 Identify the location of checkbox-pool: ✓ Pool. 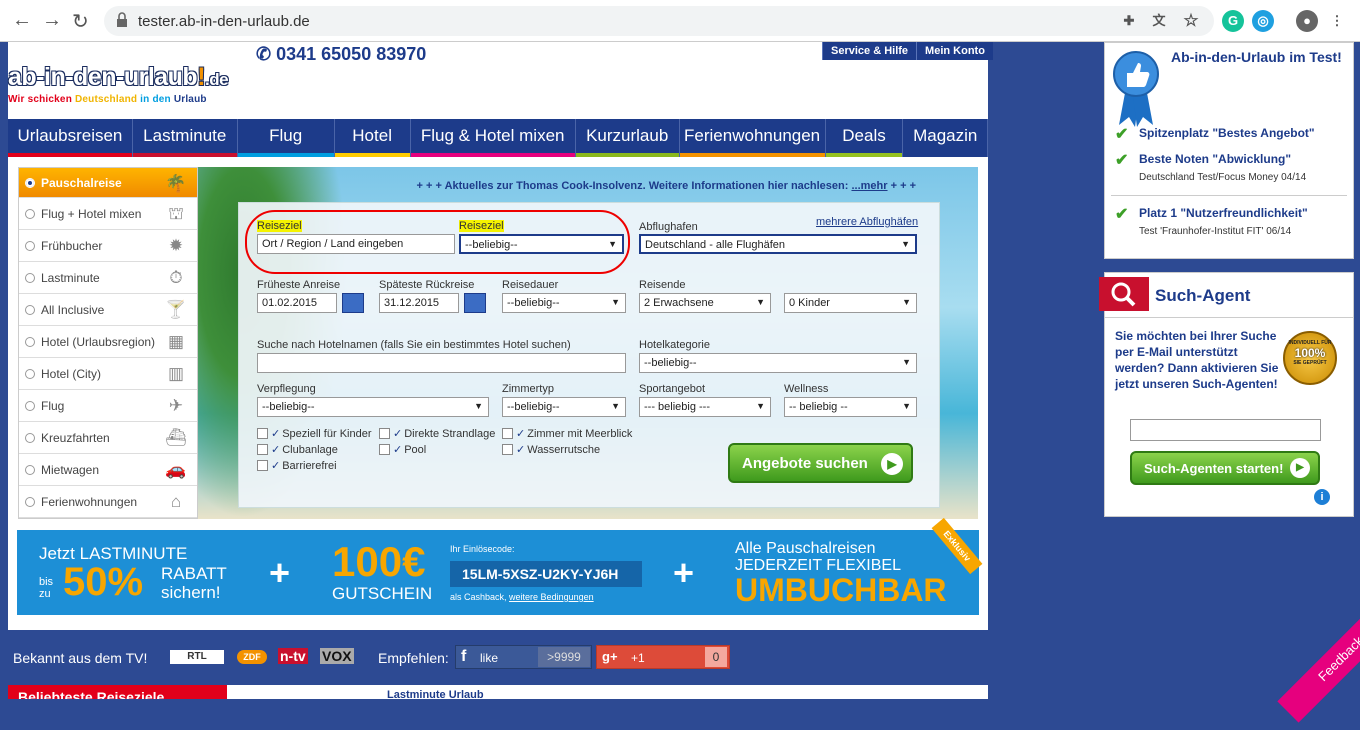
(402, 449).